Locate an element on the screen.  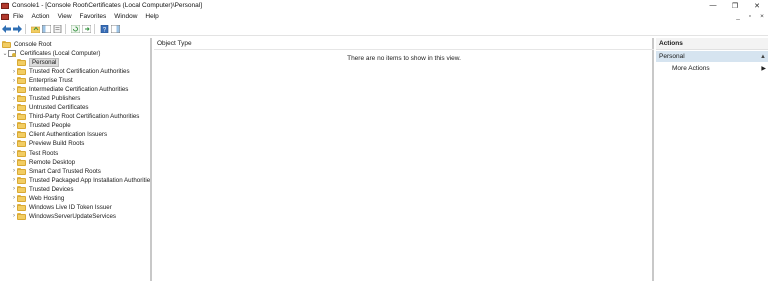
window-controls: — ❐ ✕ is located at coordinates (735, 5).